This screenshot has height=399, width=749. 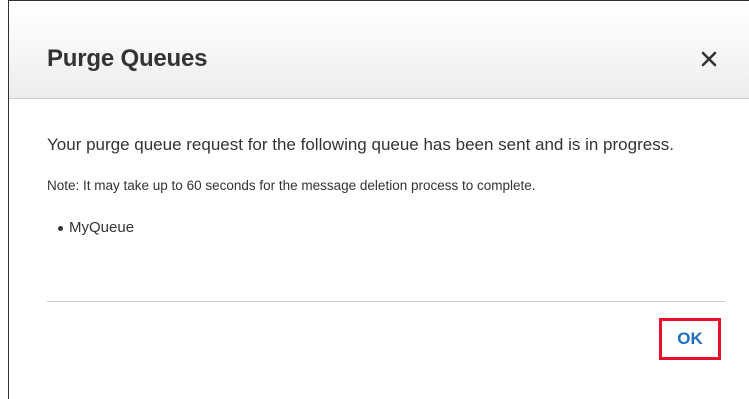 I want to click on dialog-title: Purge Queues, so click(x=127, y=58).